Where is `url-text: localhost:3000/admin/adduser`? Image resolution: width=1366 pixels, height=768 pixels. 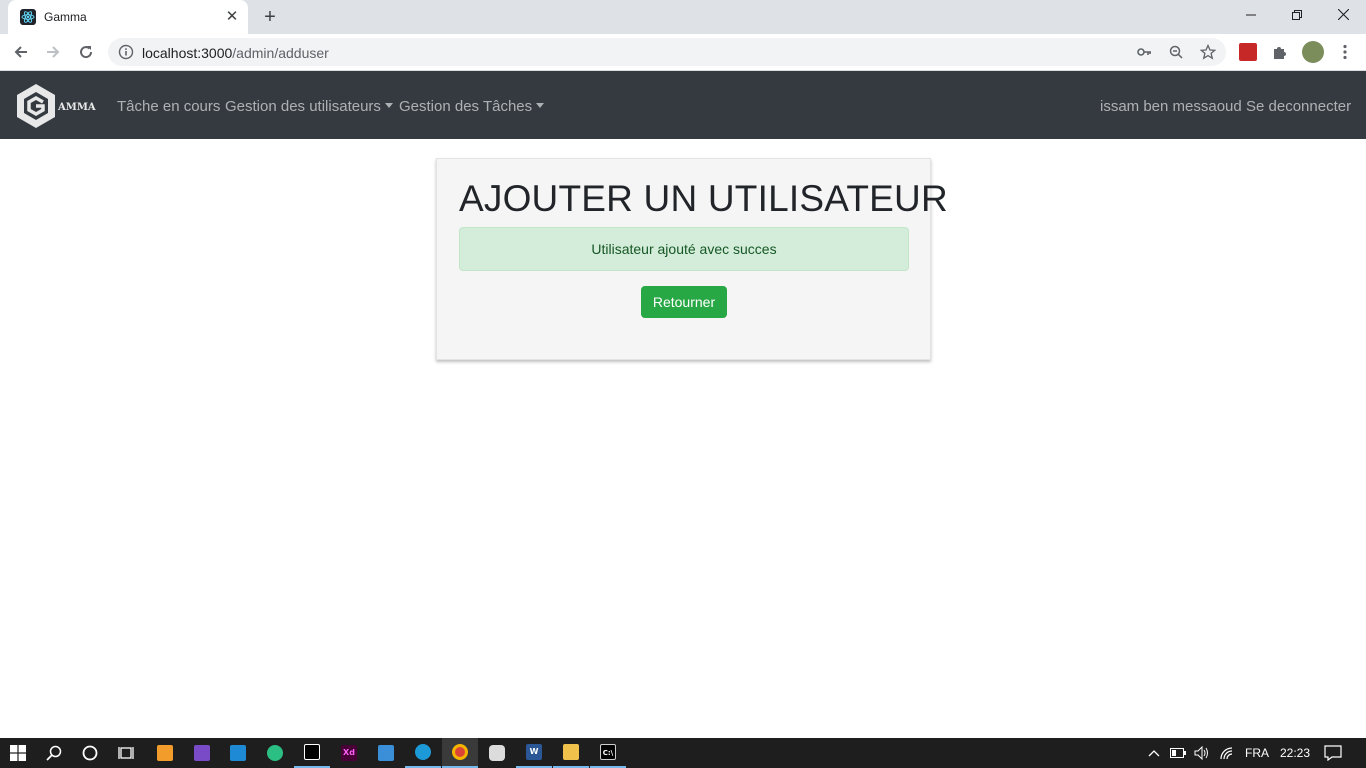
url-text: localhost:3000/admin/adduser is located at coordinates (235, 53).